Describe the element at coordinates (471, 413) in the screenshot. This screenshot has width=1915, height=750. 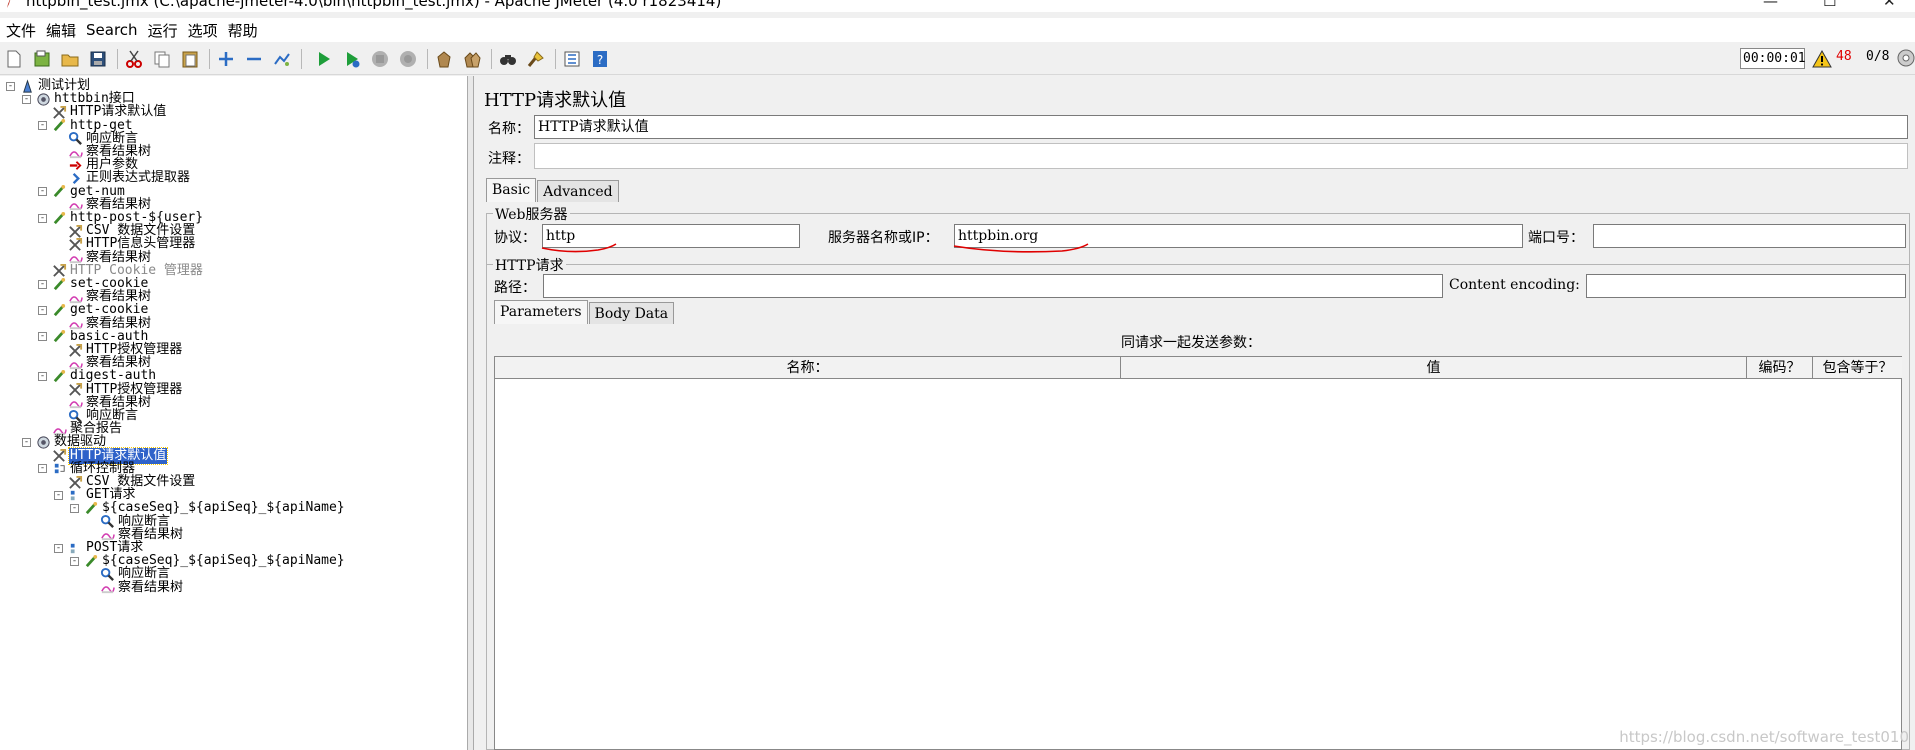
I see `split-pane-divider` at that location.